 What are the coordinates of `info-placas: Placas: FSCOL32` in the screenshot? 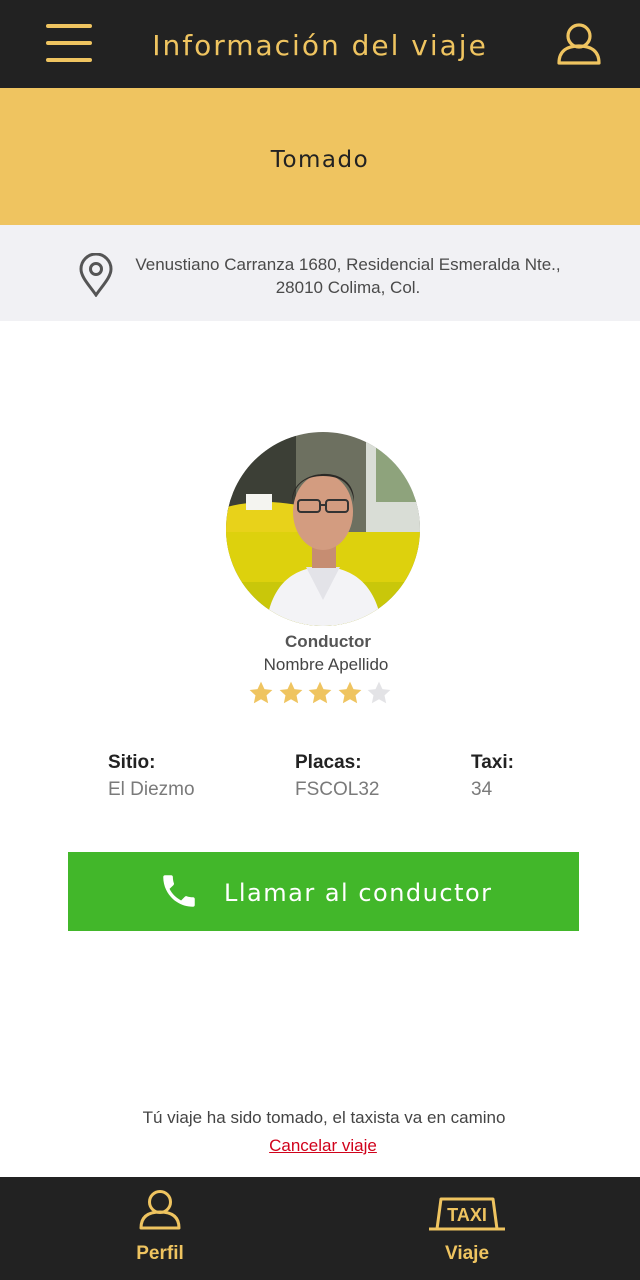 It's located at (337, 776).